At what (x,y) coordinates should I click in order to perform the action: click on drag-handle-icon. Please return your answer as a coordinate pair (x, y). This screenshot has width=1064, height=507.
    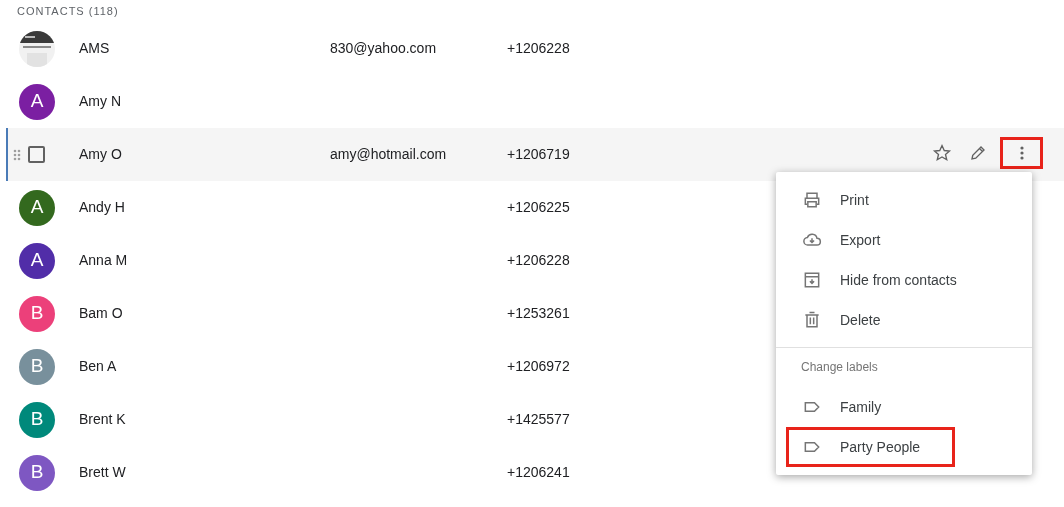
    Looking at the image, I should click on (17, 154).